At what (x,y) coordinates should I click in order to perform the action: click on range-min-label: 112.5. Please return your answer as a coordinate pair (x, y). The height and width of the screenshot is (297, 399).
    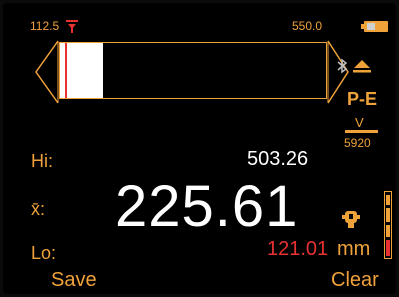
    Looking at the image, I should click on (45, 26).